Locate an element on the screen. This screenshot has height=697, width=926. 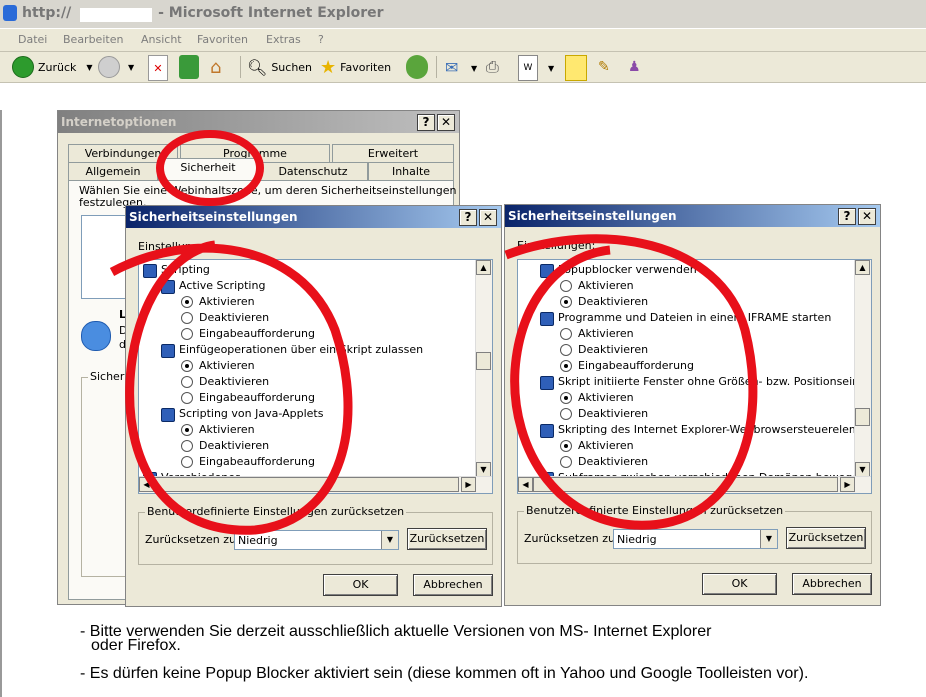
home-icon: ⌂ is located at coordinates (221, 67).